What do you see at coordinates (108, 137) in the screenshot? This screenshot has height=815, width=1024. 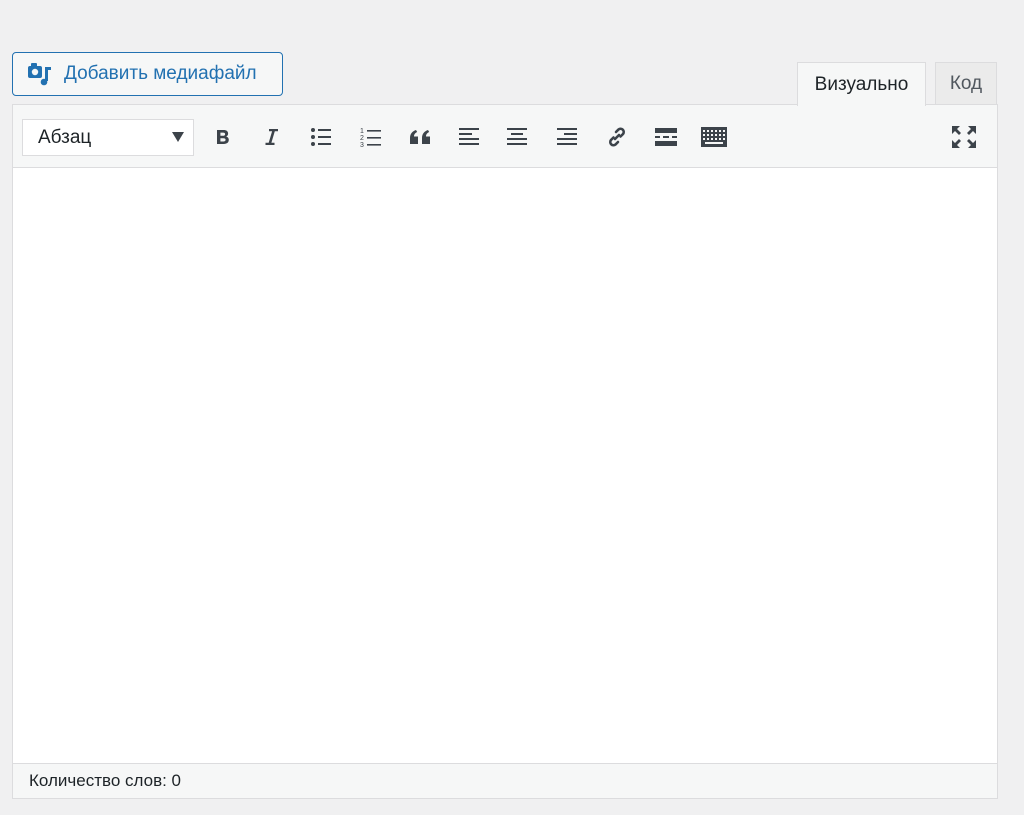 I see `format-select: Абзац` at bounding box center [108, 137].